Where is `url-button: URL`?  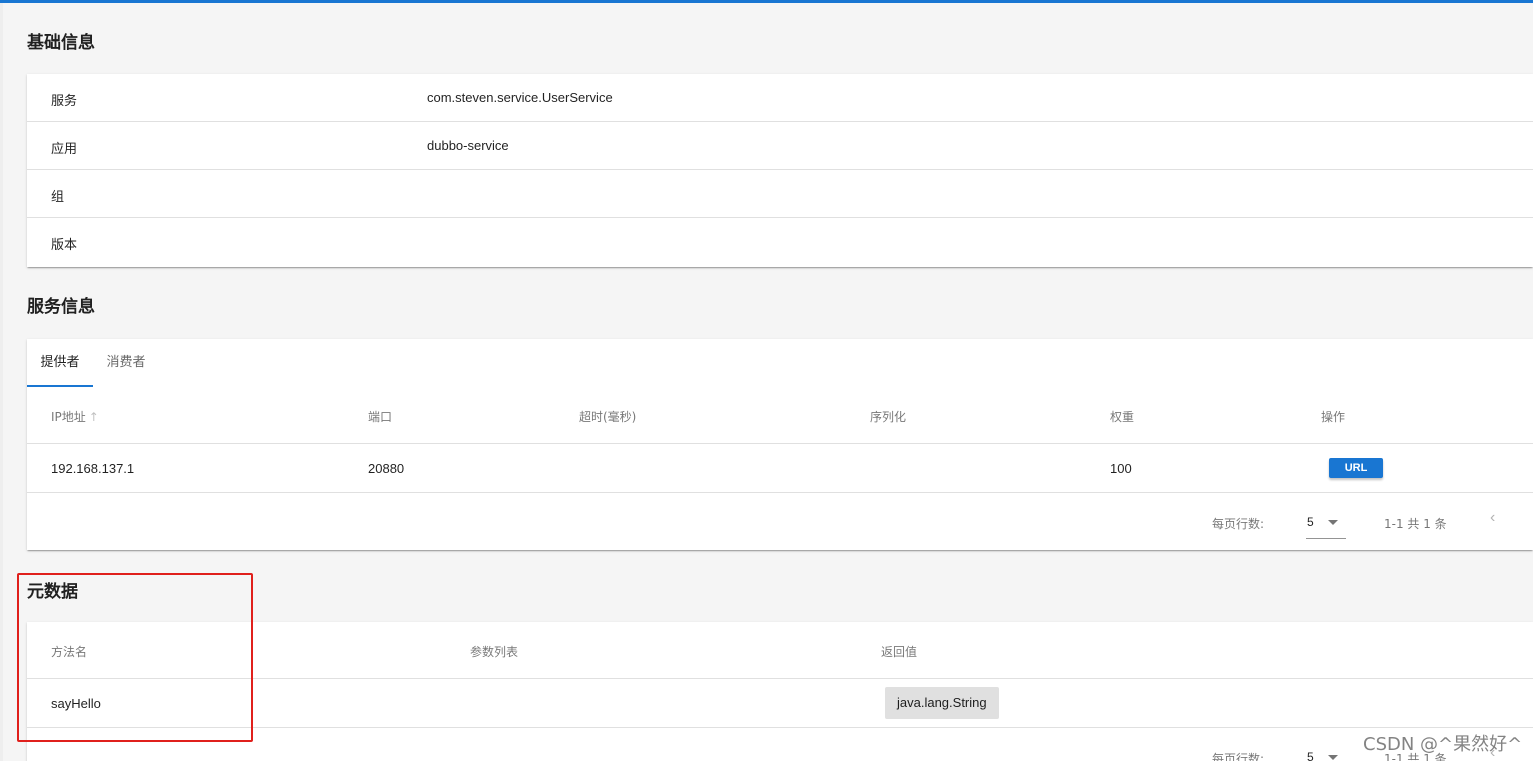 url-button: URL is located at coordinates (1356, 468).